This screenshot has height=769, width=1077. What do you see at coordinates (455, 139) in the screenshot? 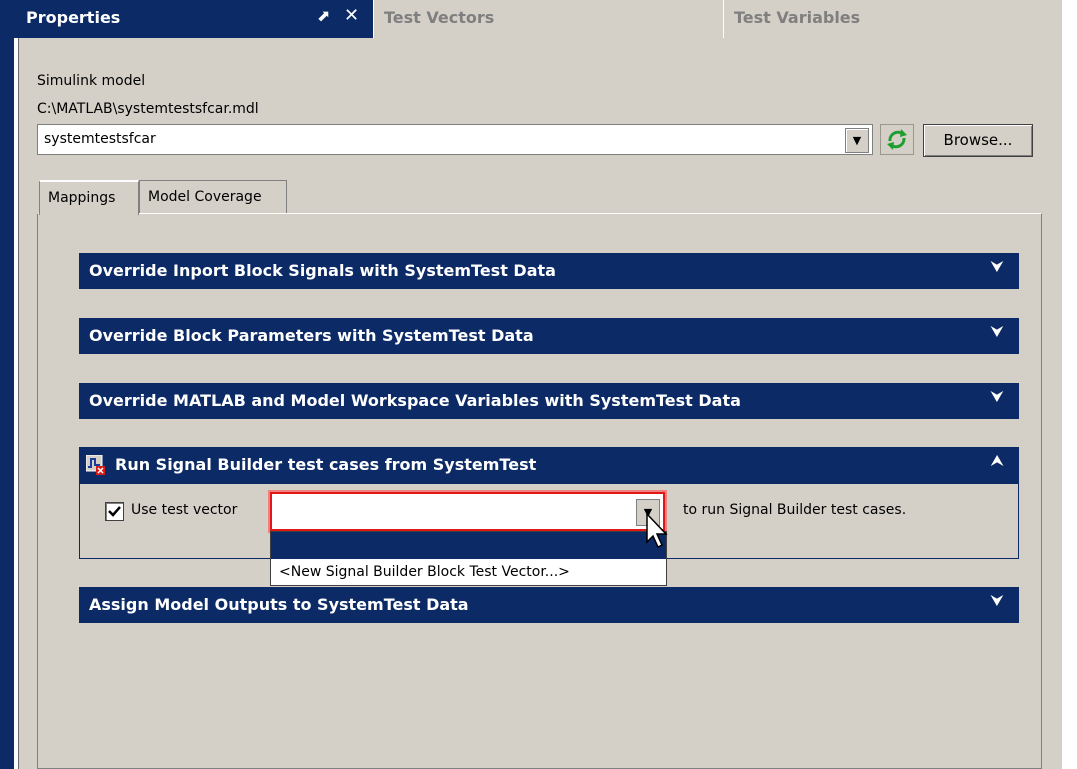
I see `model-select: systemtestsfcar ▼` at bounding box center [455, 139].